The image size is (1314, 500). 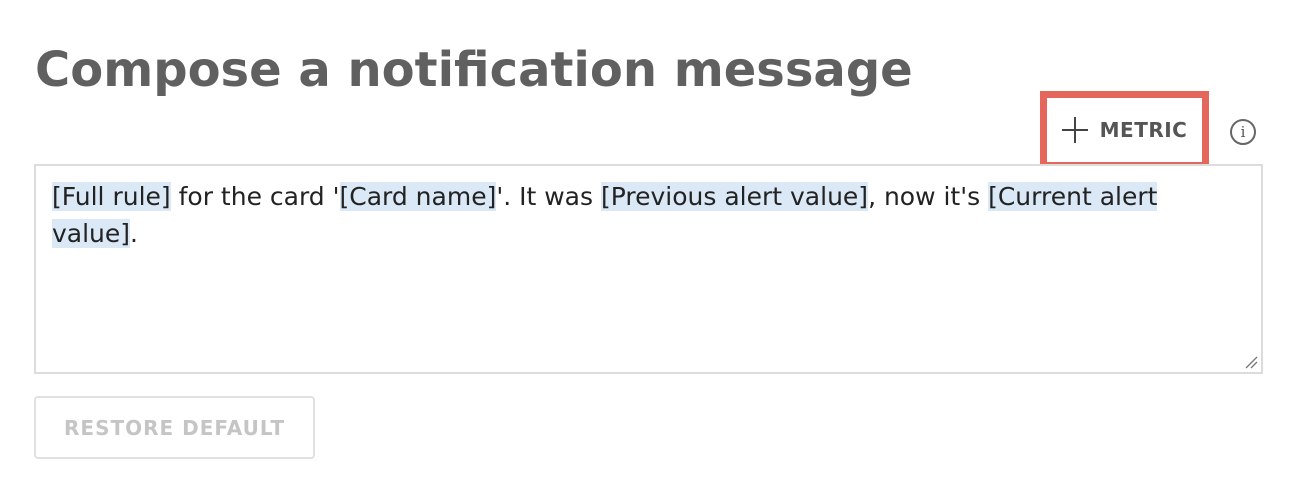 I want to click on message-text-segment: for the card ', so click(x=255, y=196).